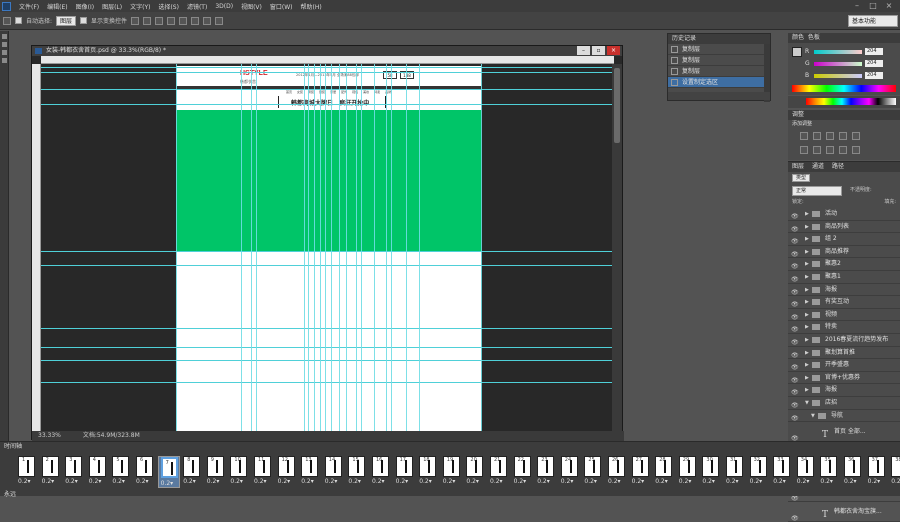 This screenshot has height=522, width=900. What do you see at coordinates (818, 167) in the screenshot?
I see `tab-channels: 通道` at bounding box center [818, 167].